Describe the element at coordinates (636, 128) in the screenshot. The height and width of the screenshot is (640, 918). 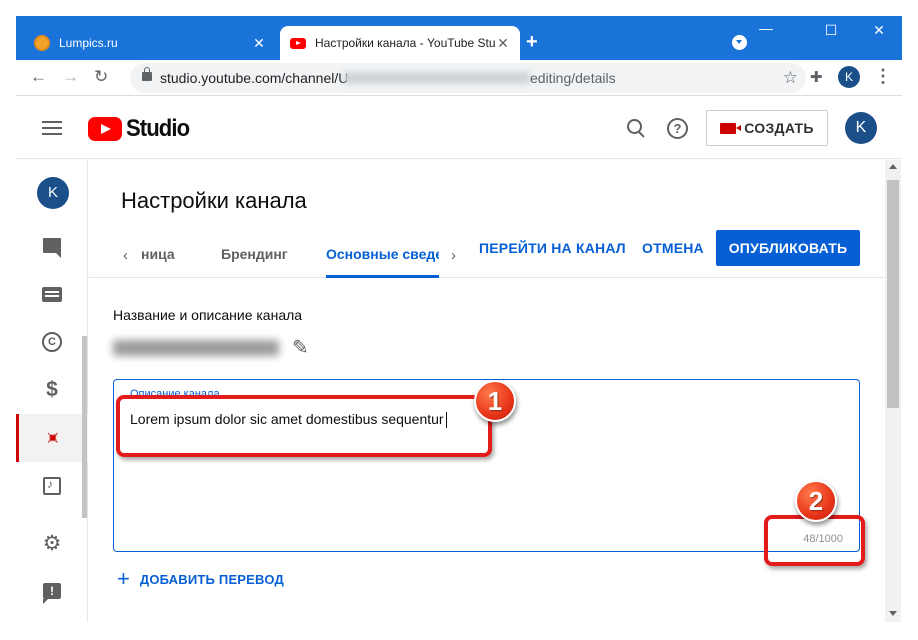
I see `search-icon` at that location.